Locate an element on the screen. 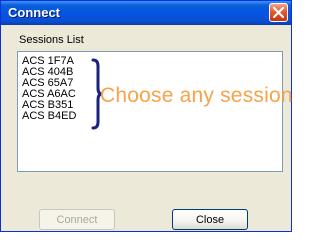 The width and height of the screenshot is (320, 240). sessions-list-label: Sessions List is located at coordinates (51, 40).